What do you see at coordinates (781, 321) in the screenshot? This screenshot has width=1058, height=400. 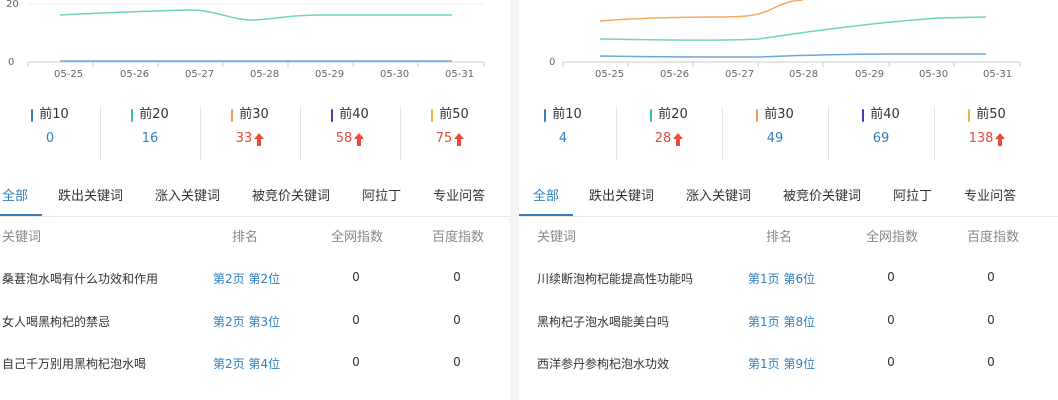 I see `rank-link: 第1页 第8位` at bounding box center [781, 321].